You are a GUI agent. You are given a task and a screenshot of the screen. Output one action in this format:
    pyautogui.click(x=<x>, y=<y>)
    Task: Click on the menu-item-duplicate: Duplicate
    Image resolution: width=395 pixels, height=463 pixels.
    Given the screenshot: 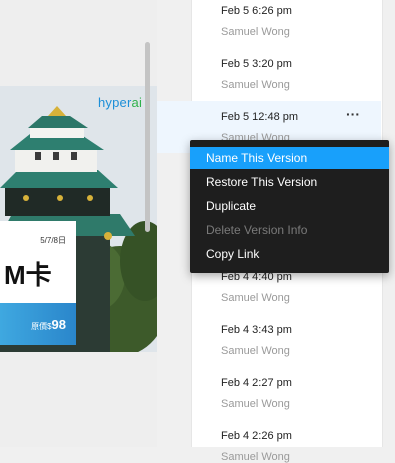 What is the action you would take?
    pyautogui.click(x=289, y=206)
    